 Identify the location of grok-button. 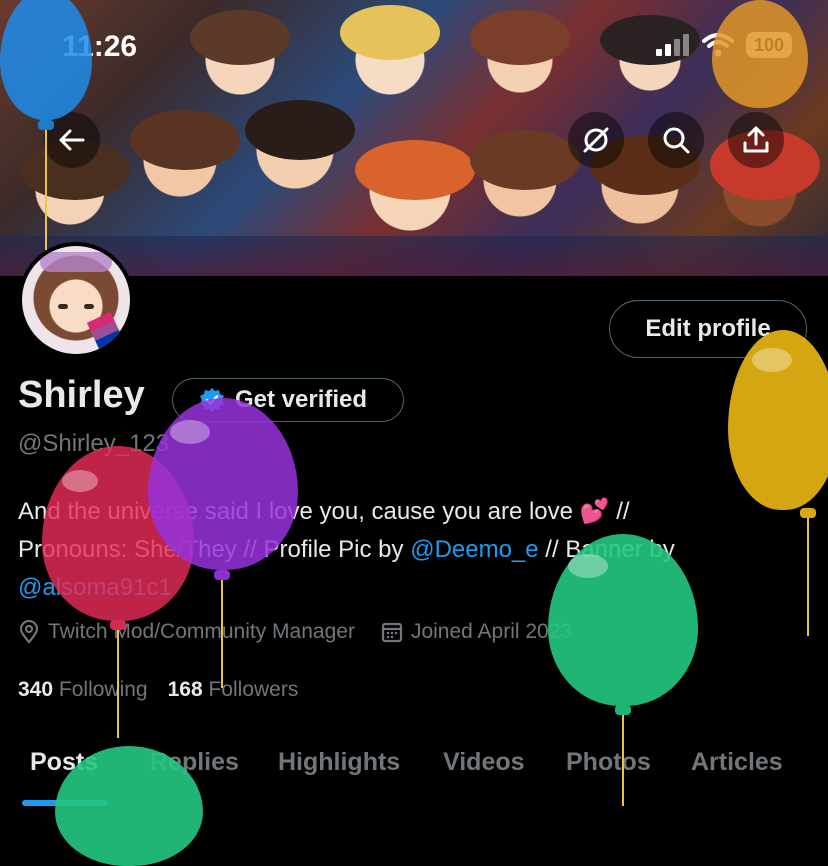
(596, 140).